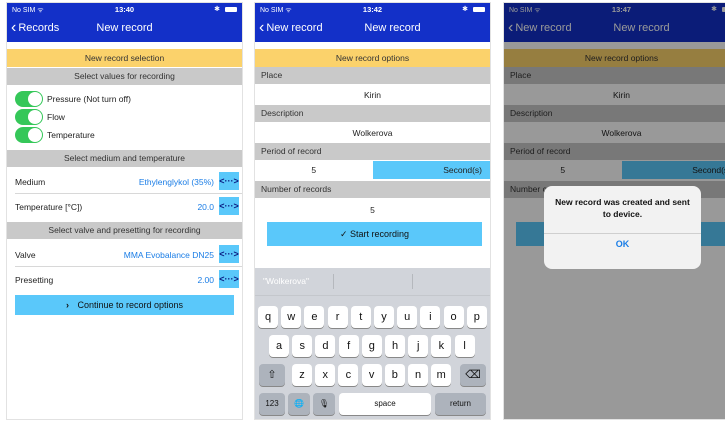 The width and height of the screenshot is (725, 421). What do you see at coordinates (130, 305) in the screenshot?
I see `continue-label: Continue to record options` at bounding box center [130, 305].